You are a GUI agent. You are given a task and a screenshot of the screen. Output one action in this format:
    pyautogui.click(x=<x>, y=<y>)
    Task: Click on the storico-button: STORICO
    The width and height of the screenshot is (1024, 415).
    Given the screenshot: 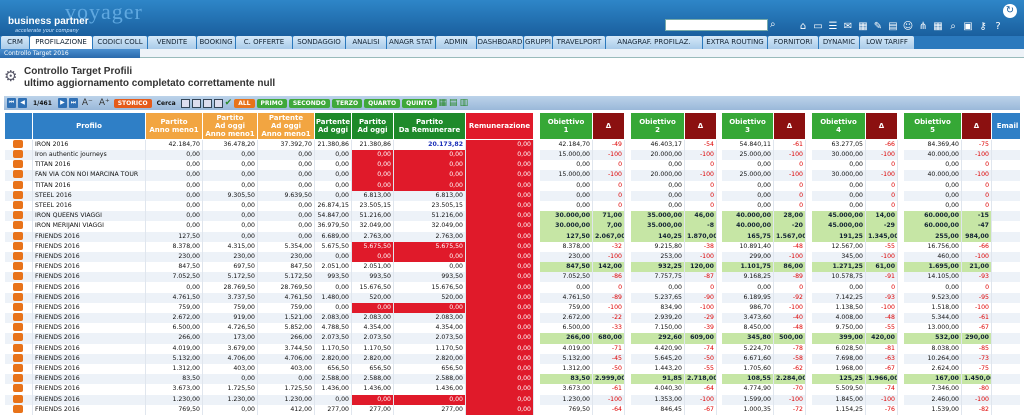 What is the action you would take?
    pyautogui.click(x=132, y=103)
    